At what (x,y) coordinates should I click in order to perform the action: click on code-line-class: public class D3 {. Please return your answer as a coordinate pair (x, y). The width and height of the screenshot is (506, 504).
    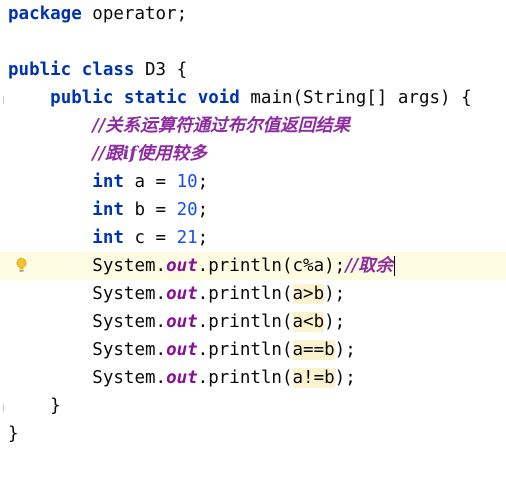
    Looking at the image, I should click on (253, 70).